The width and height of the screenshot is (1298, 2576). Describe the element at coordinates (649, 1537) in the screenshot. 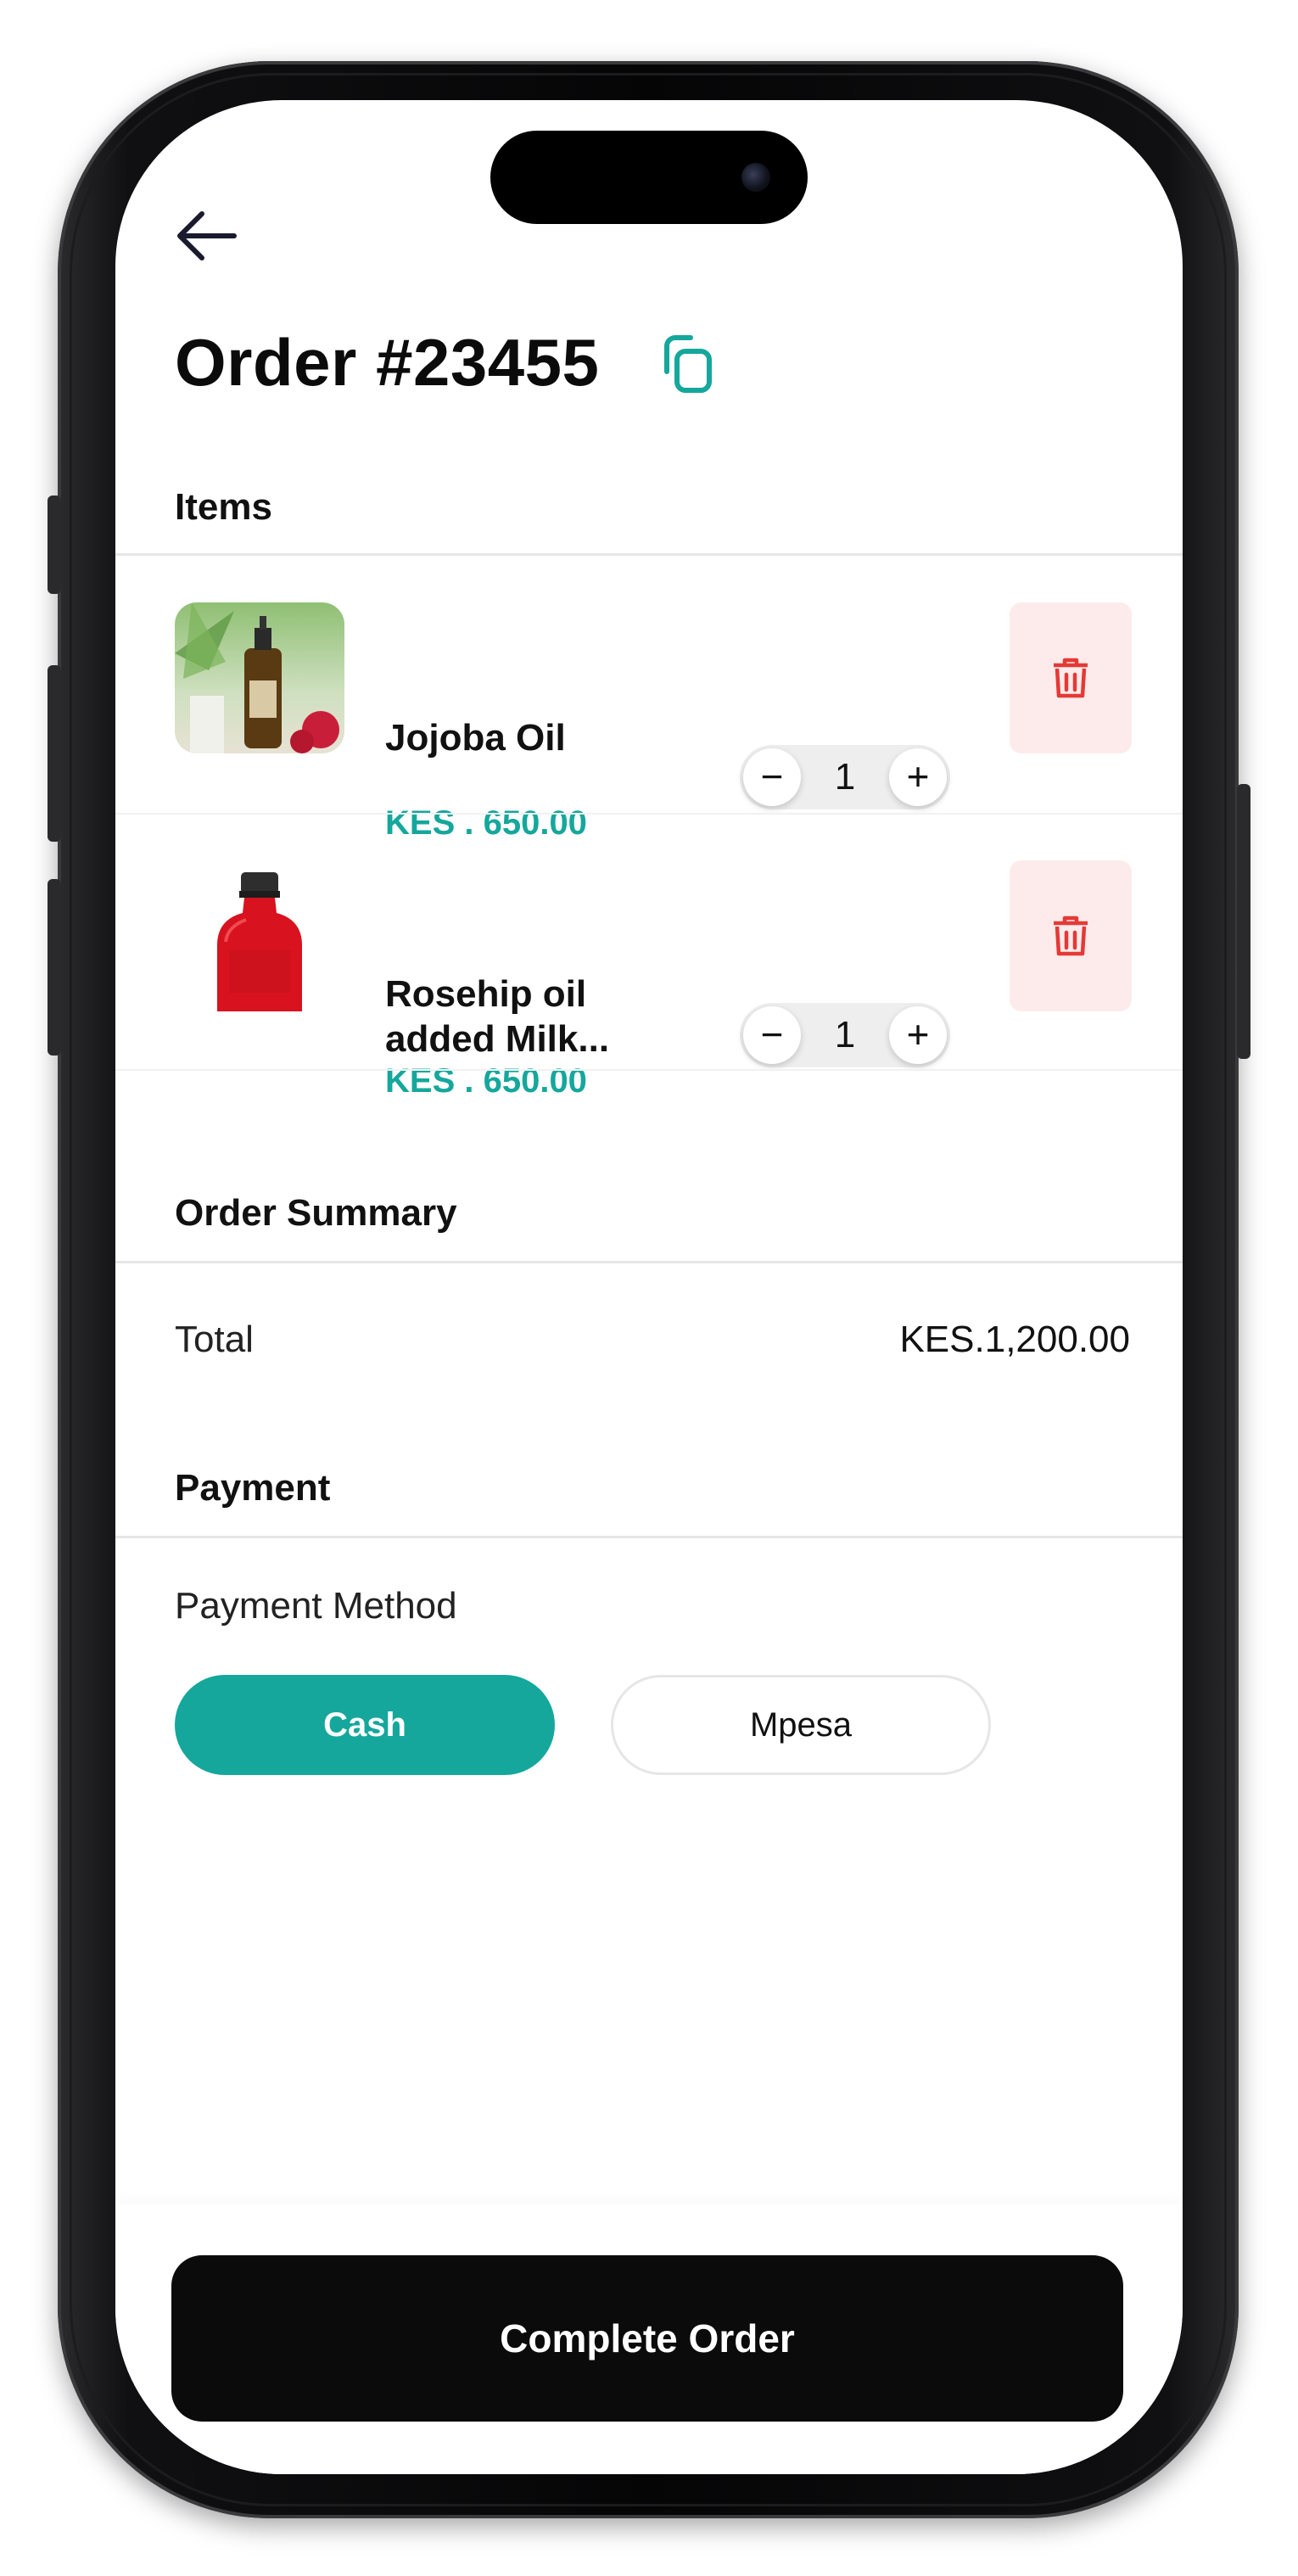

I see `payment-divider` at that location.